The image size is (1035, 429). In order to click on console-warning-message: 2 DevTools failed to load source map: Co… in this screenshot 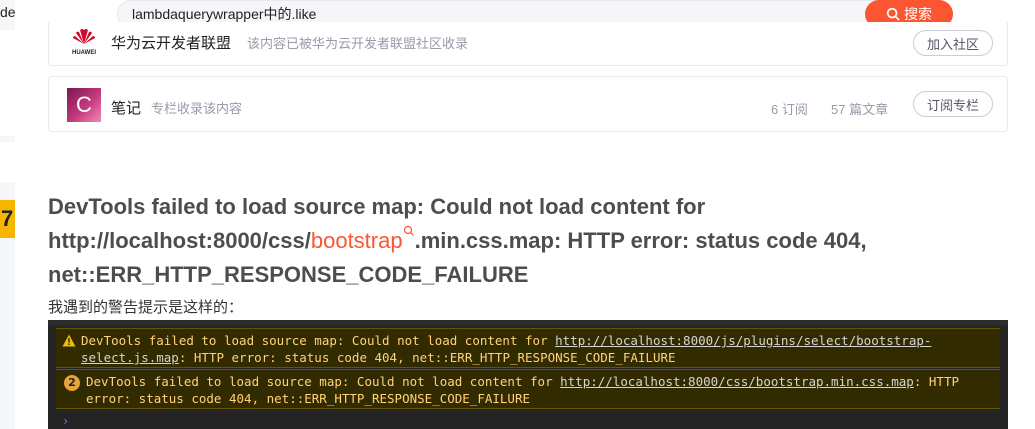, I will do `click(528, 389)`.